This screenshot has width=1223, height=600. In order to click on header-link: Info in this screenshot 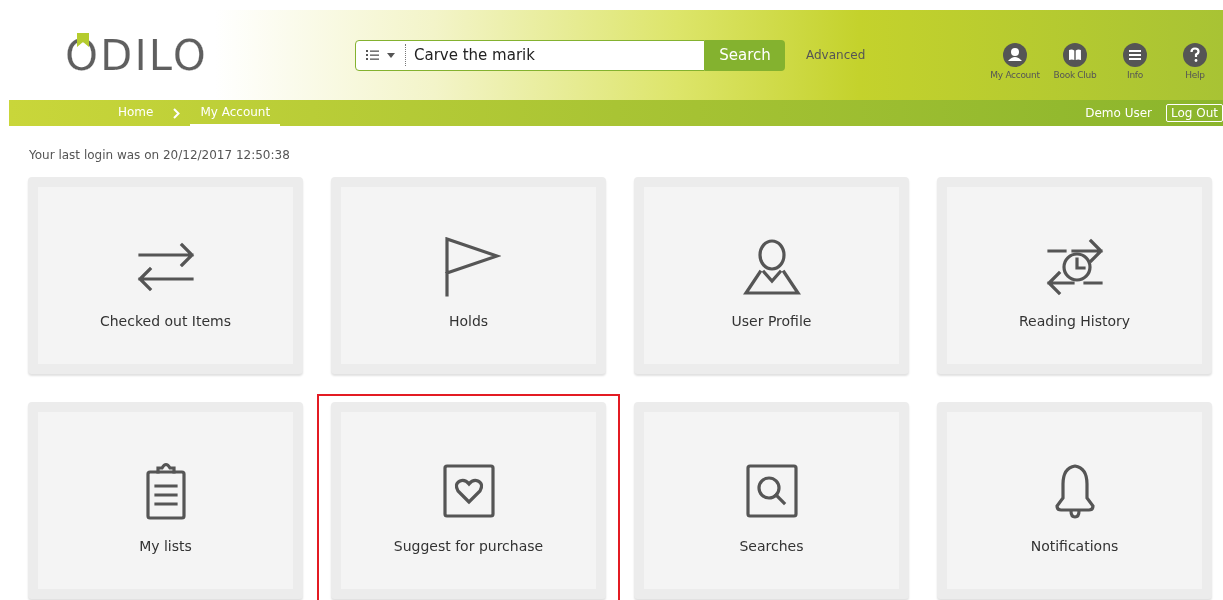, I will do `click(1135, 61)`.